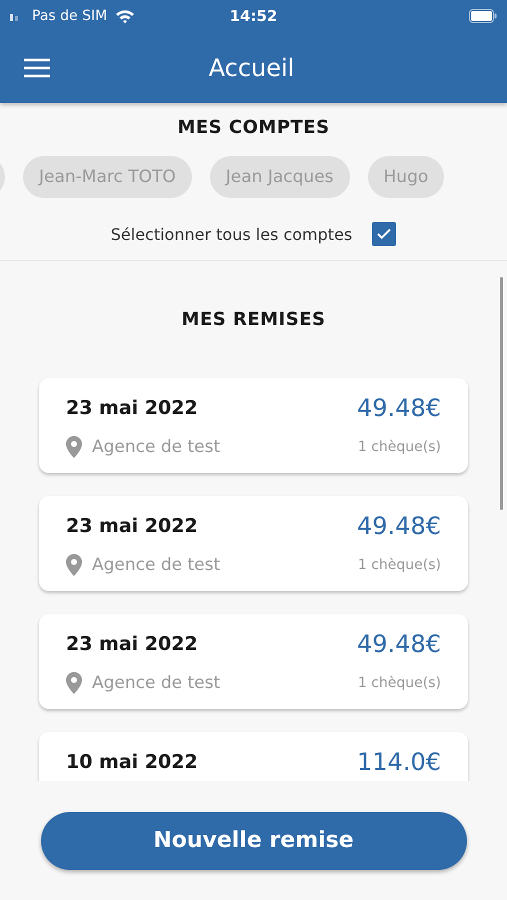 Image resolution: width=507 pixels, height=900 pixels. I want to click on scrollbar, so click(501, 393).